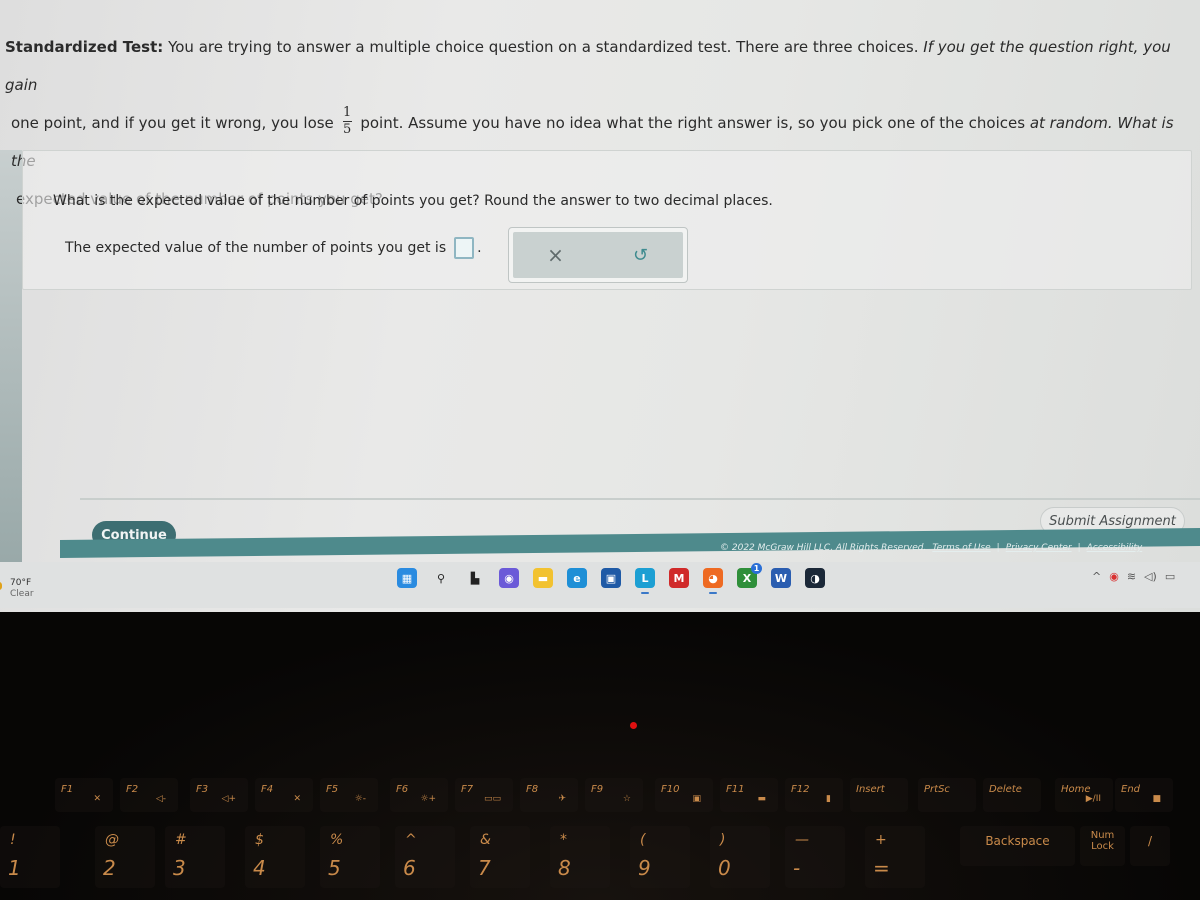  I want to click on key-num-lock: Num Lock, so click(1102, 846).